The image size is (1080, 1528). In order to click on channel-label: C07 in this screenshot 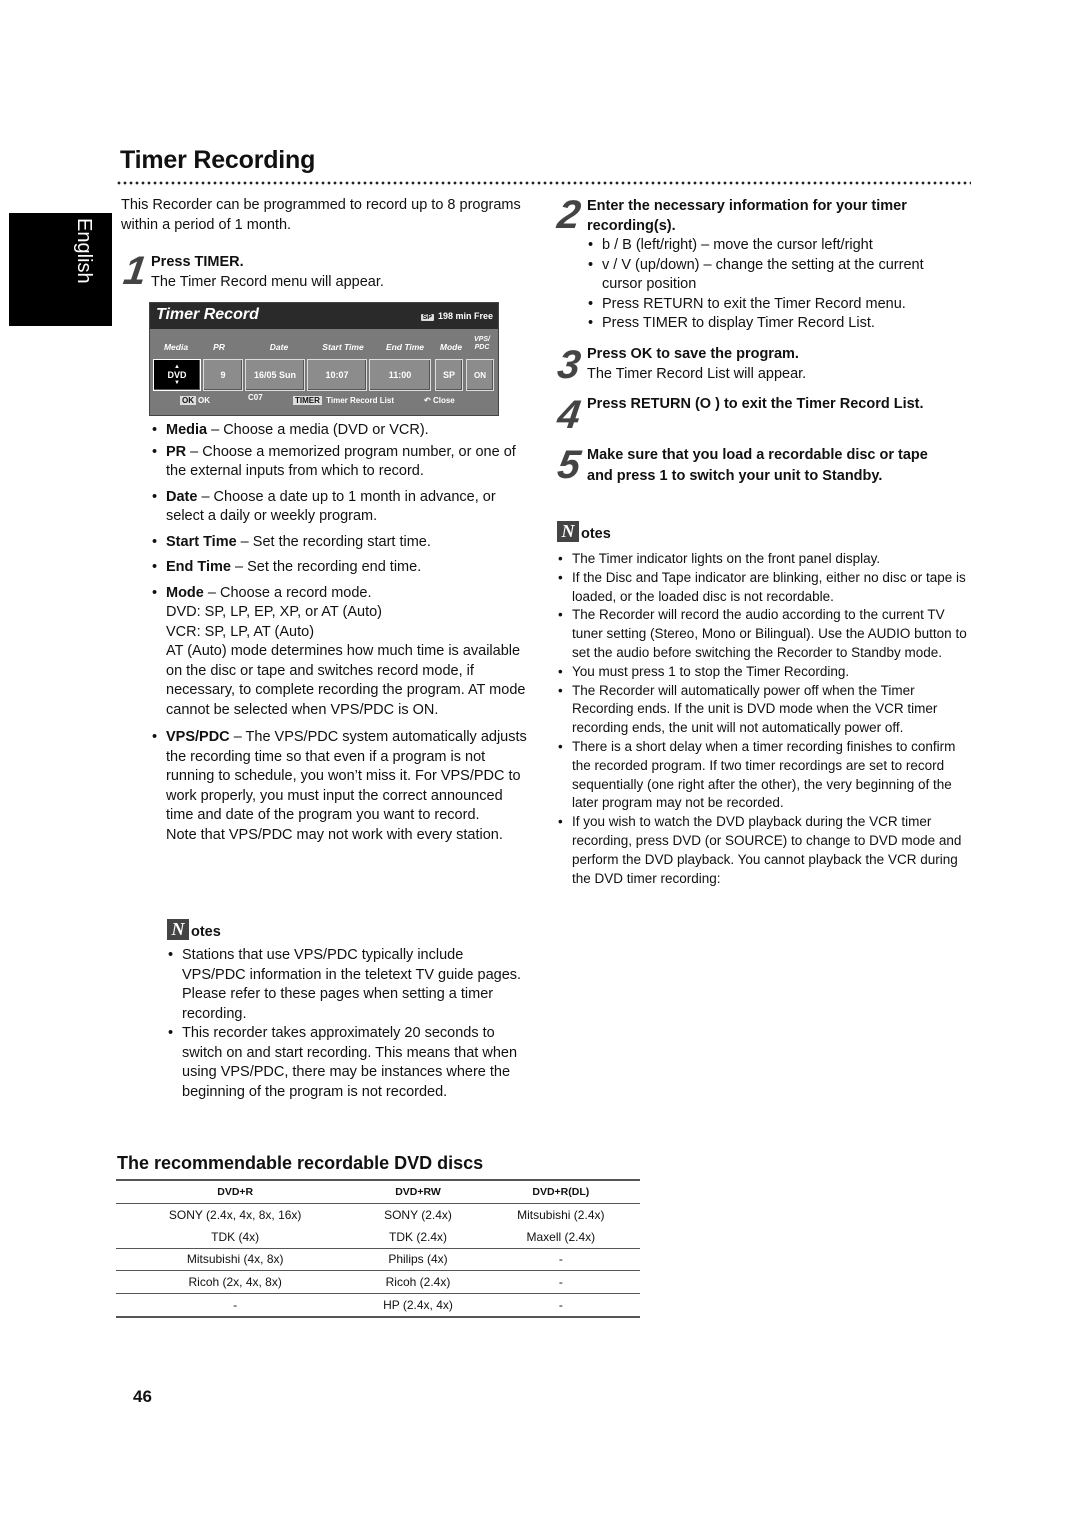, I will do `click(255, 397)`.